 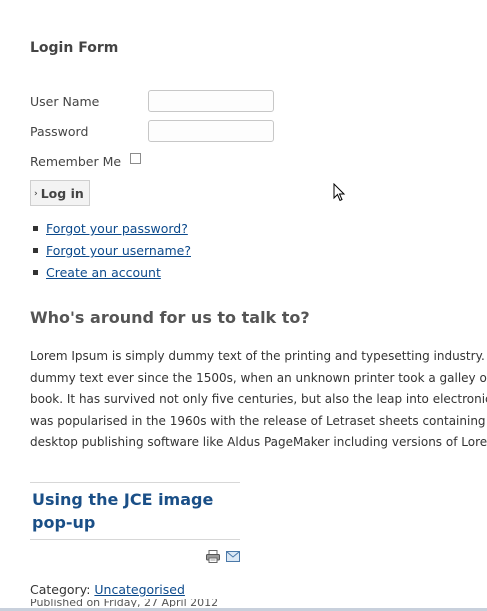 I want to click on password-input, so click(x=211, y=131).